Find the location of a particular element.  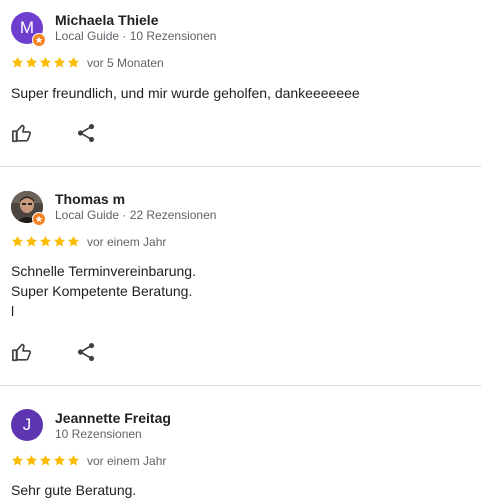

reviewer-meta: 10 Rezensionen is located at coordinates (98, 434).